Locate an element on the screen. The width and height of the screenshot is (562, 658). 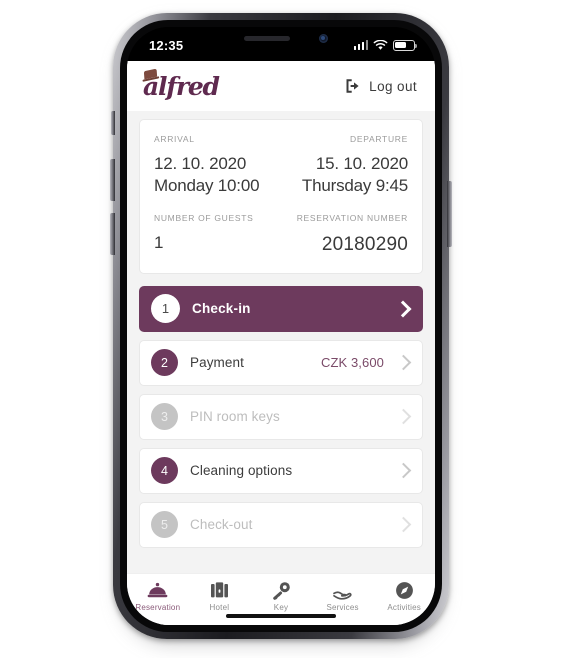
status-bar-indicators is located at coordinates (385, 45).